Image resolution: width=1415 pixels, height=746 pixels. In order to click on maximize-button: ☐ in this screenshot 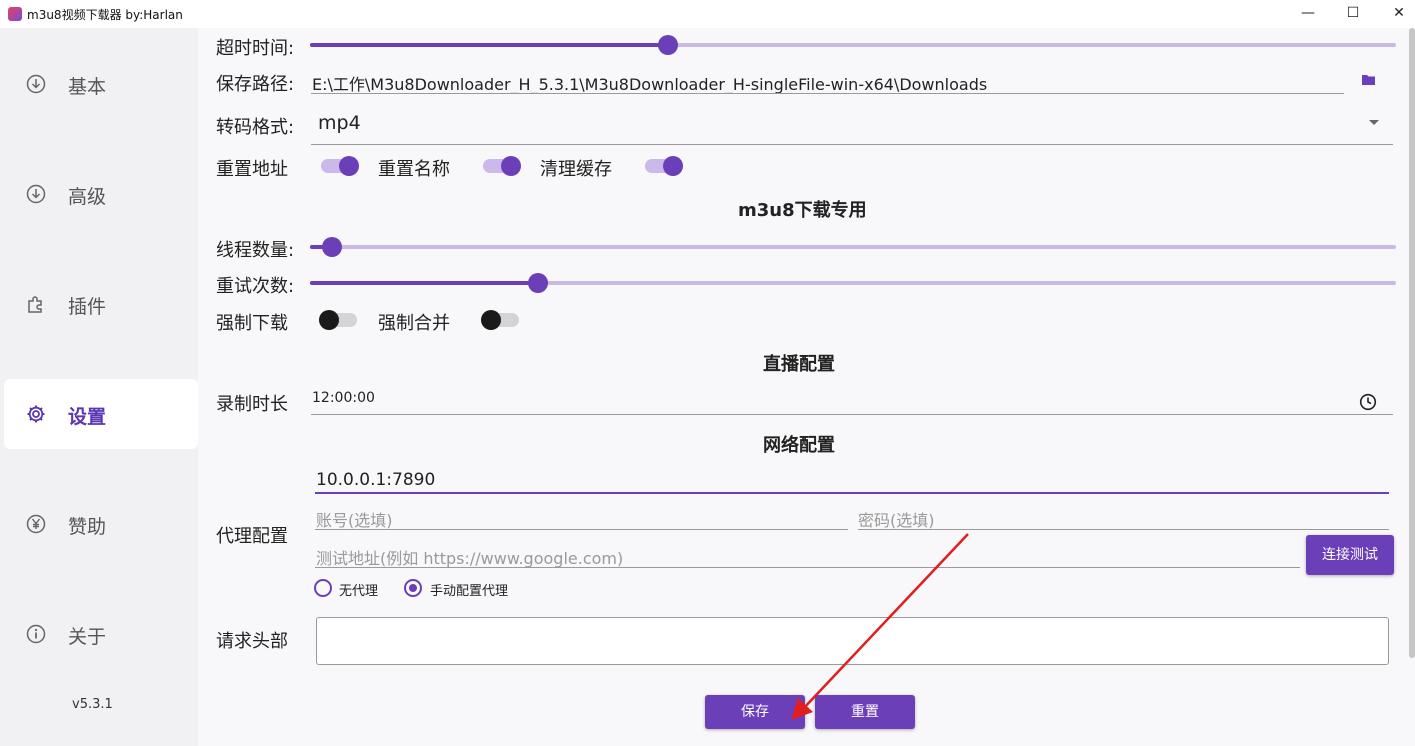, I will do `click(1353, 14)`.